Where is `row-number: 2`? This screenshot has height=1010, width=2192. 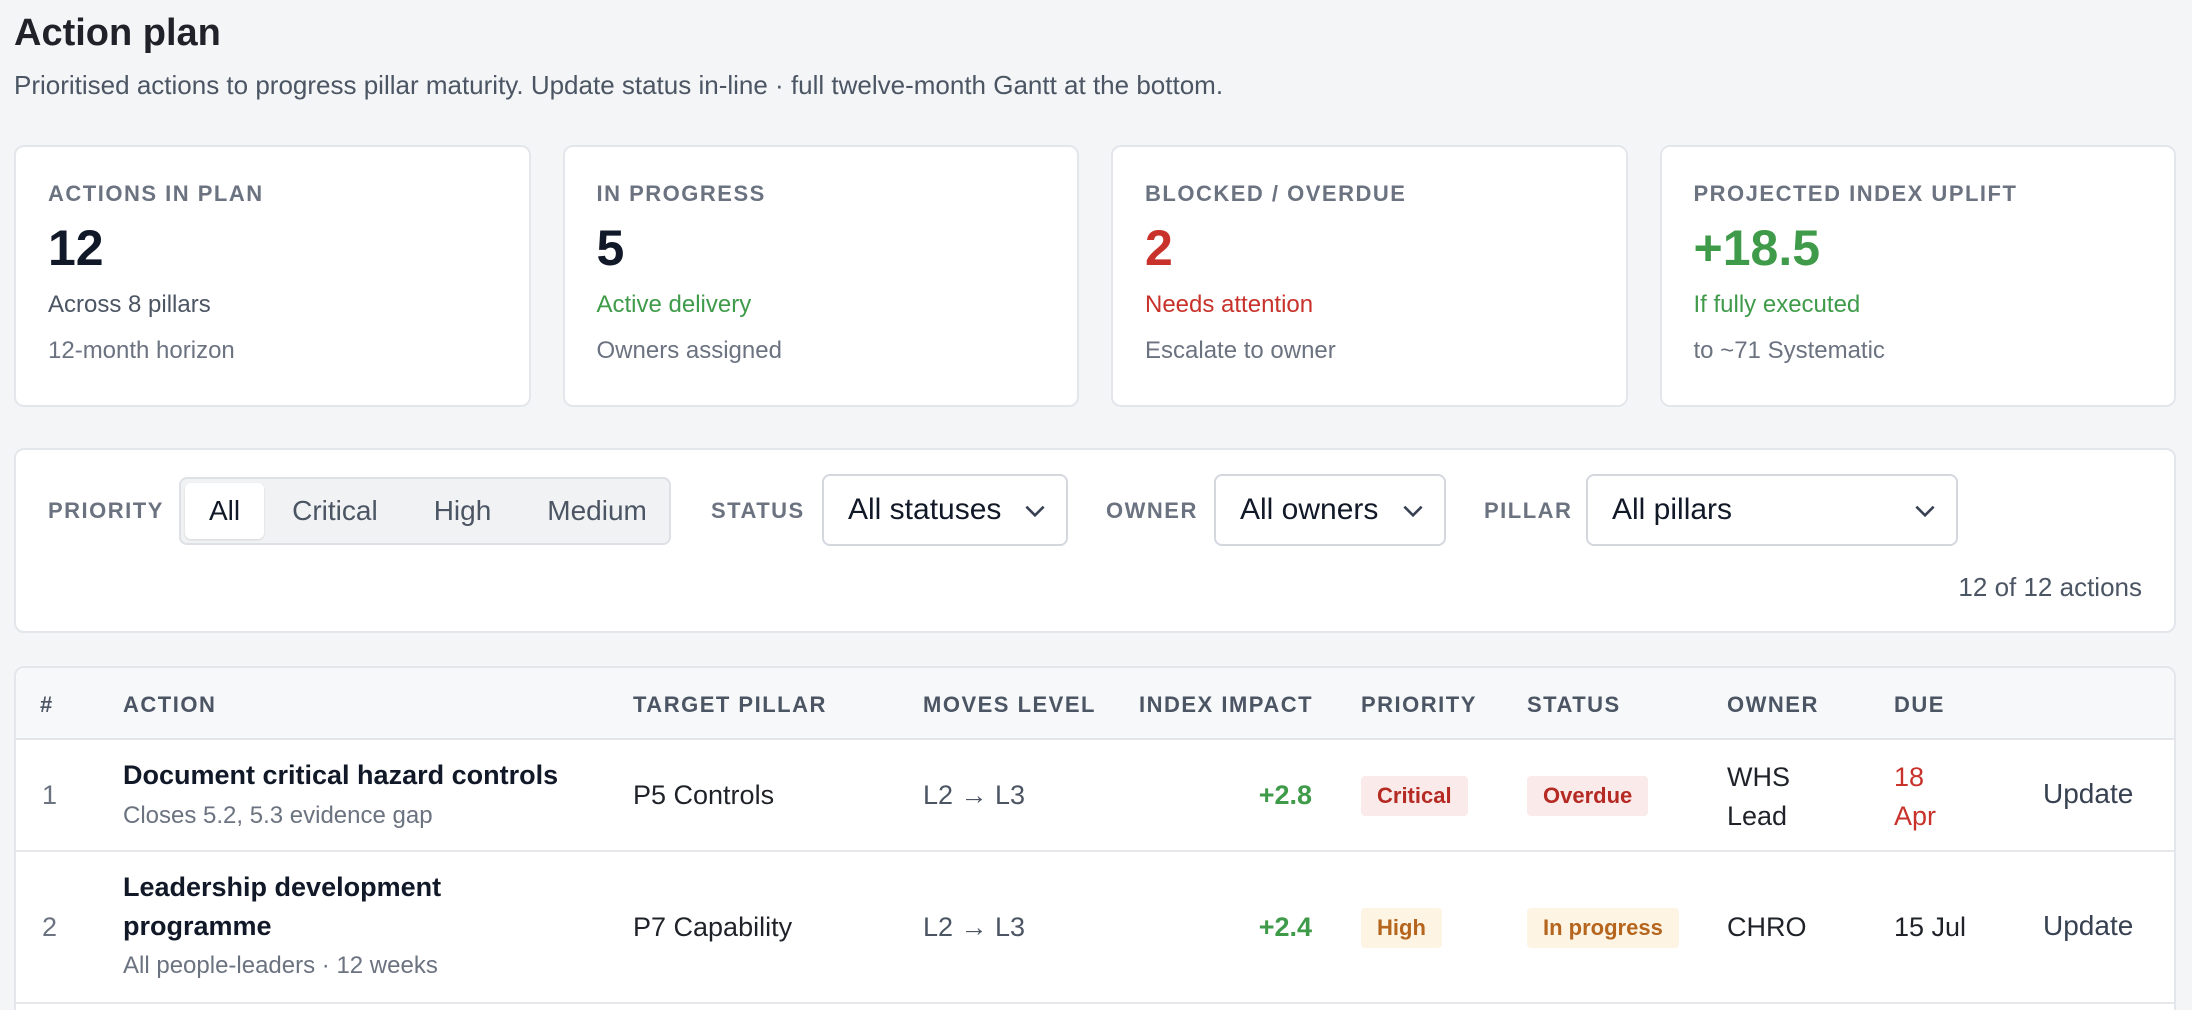 row-number: 2 is located at coordinates (50, 927).